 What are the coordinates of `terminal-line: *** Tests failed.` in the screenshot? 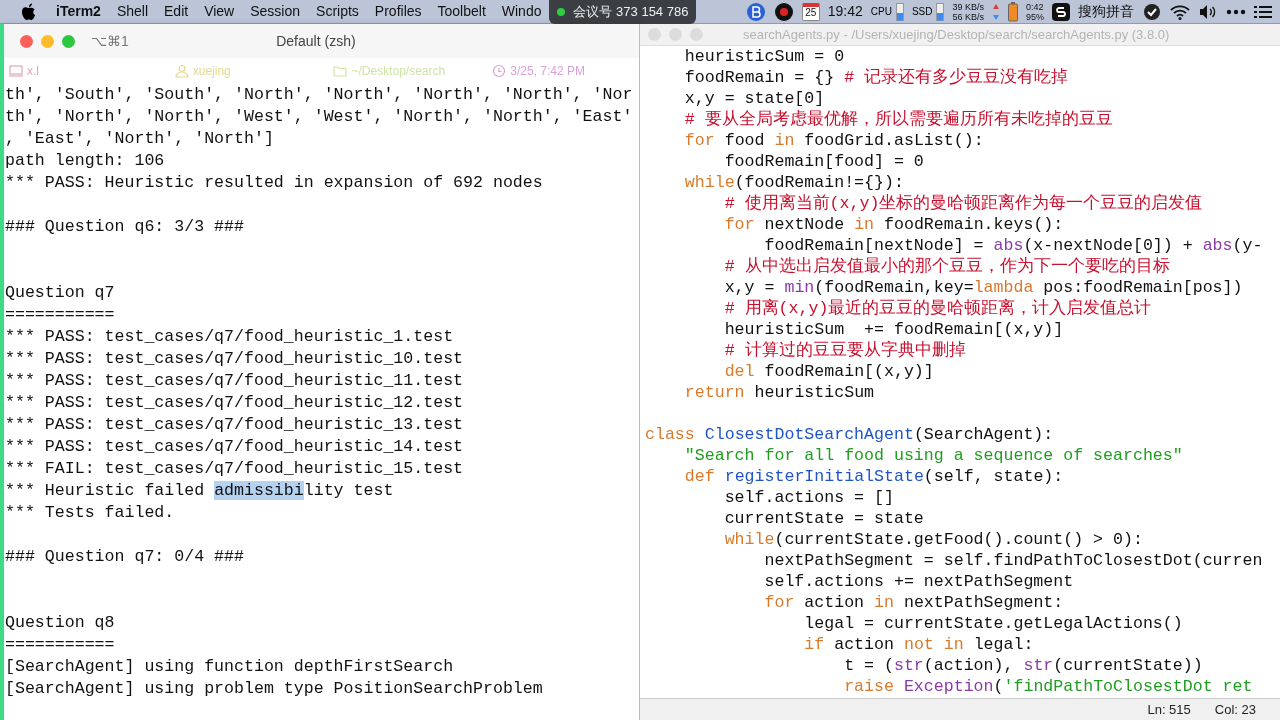 It's located at (90, 513).